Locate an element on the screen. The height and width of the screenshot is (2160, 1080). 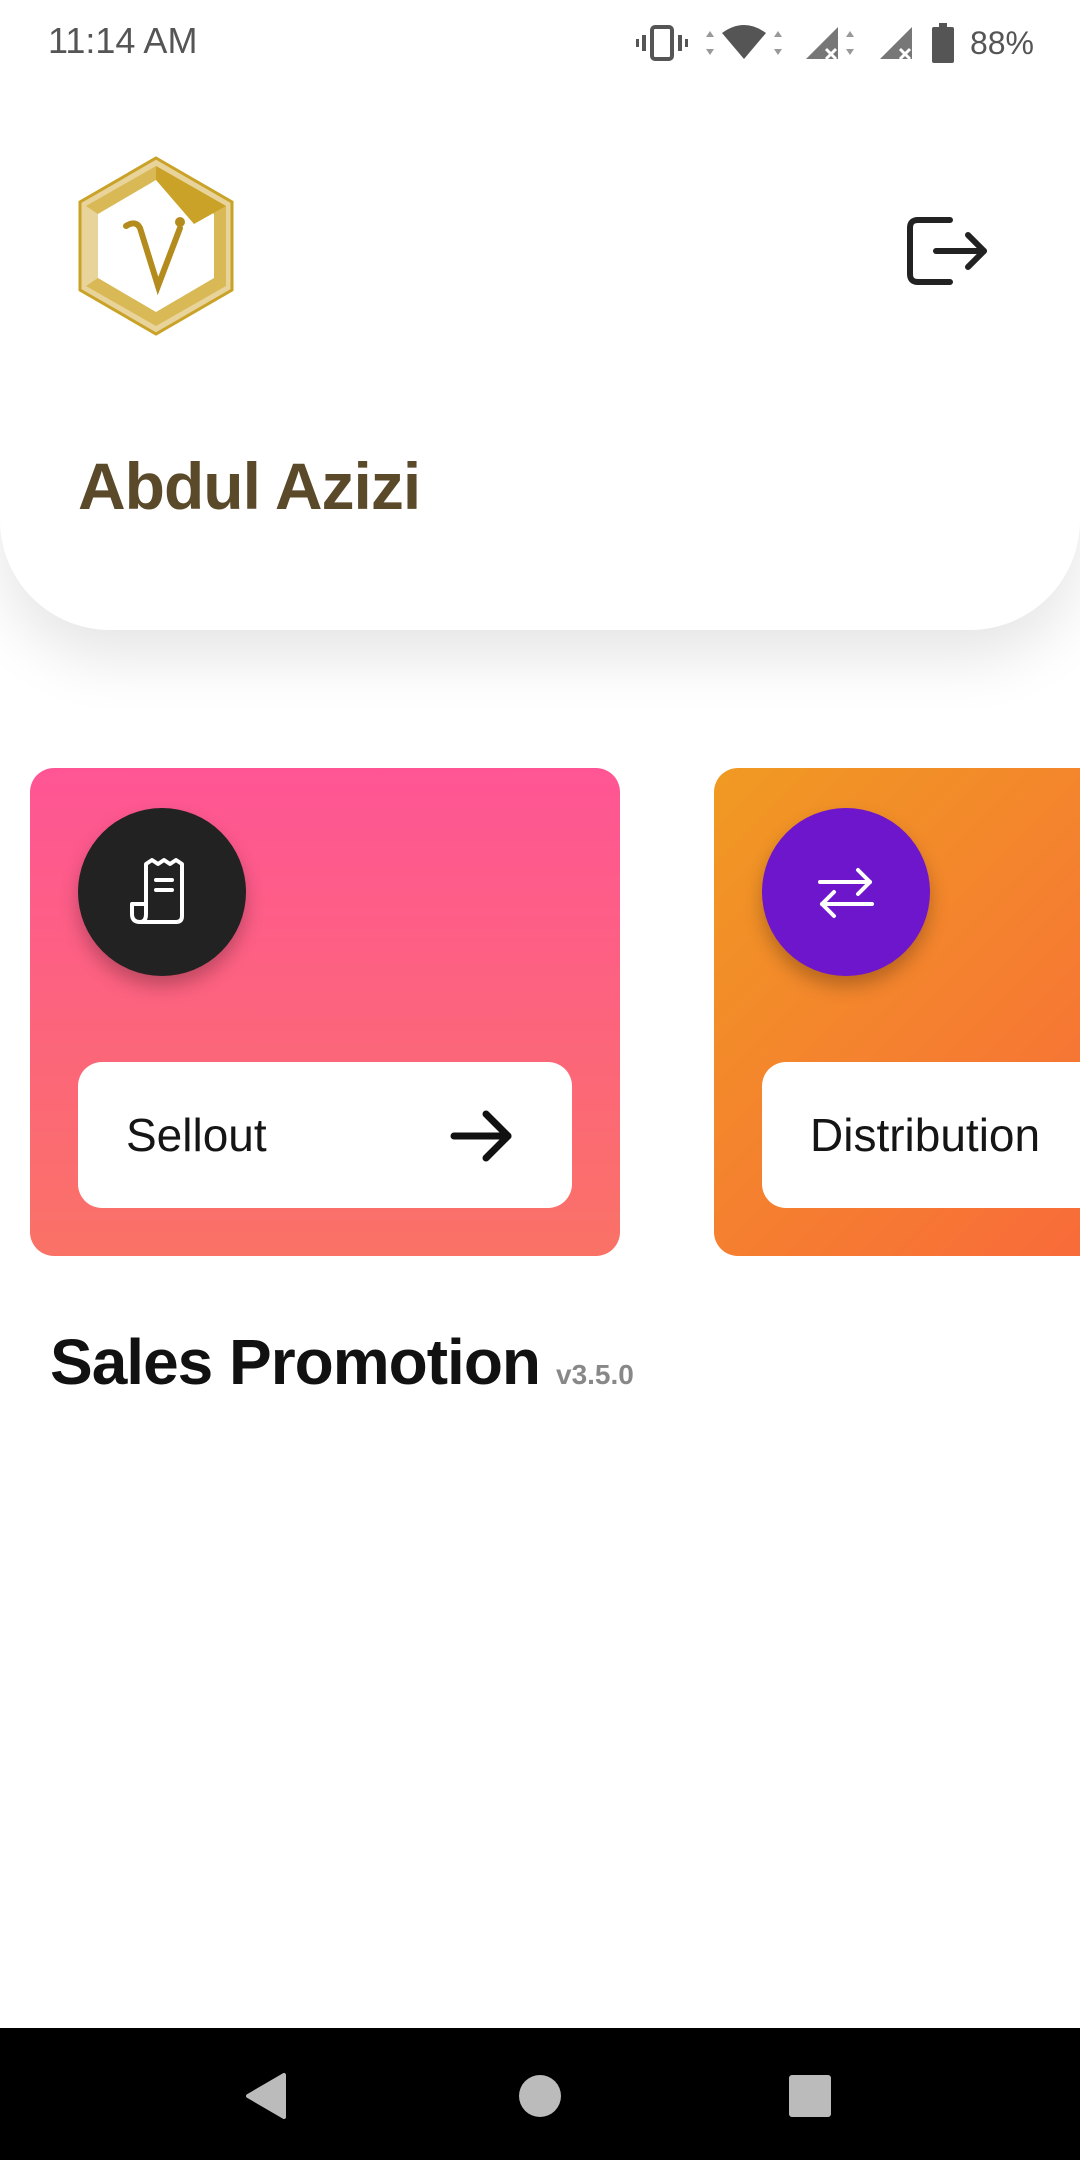
logout-icon is located at coordinates (947, 251).